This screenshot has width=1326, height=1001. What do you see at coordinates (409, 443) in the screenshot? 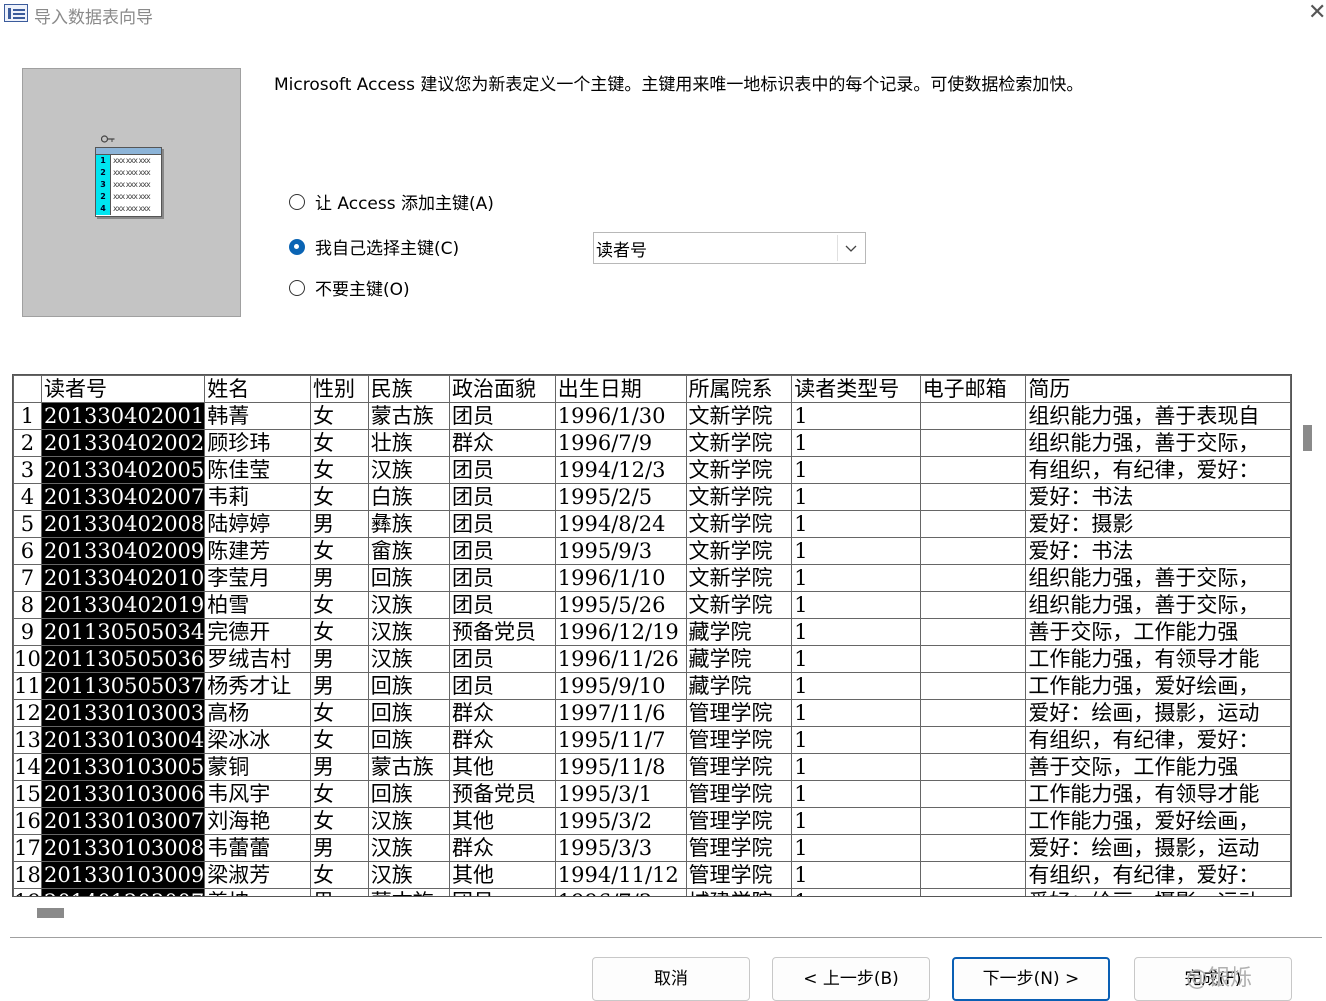
I see `table-cell: 壮族` at bounding box center [409, 443].